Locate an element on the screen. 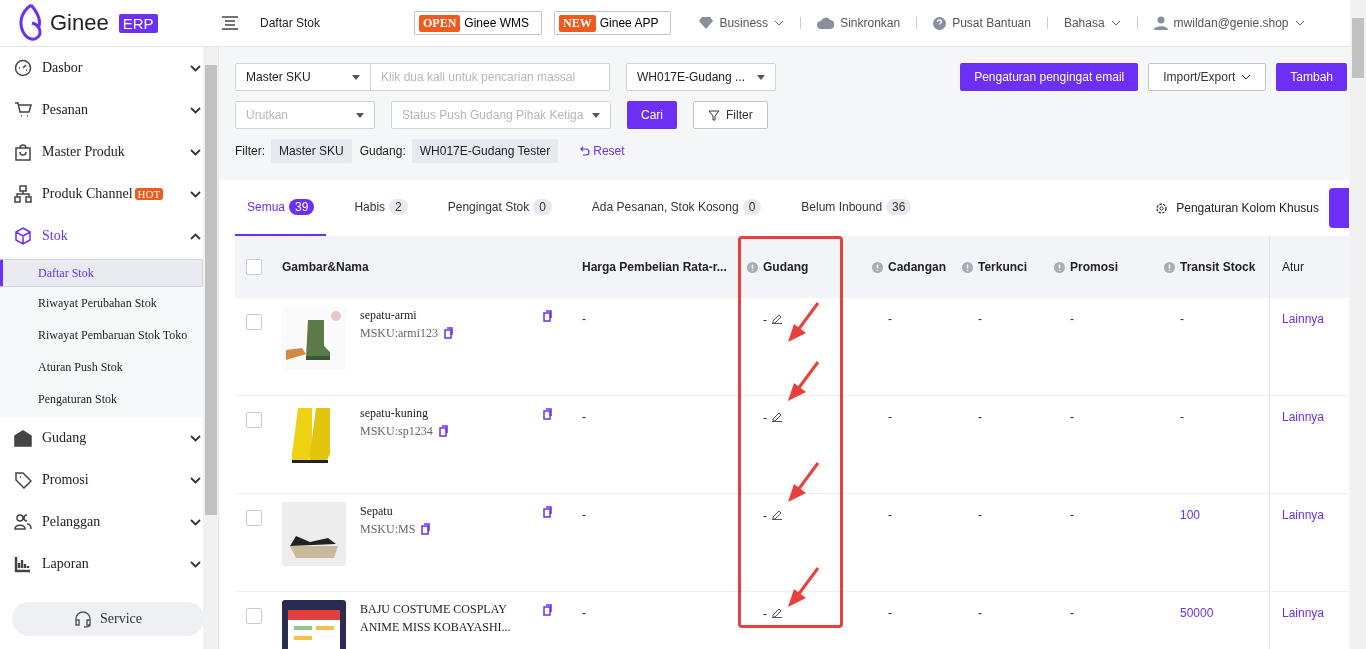 The width and height of the screenshot is (1366, 649). filter-chip: Master SKU is located at coordinates (311, 151).